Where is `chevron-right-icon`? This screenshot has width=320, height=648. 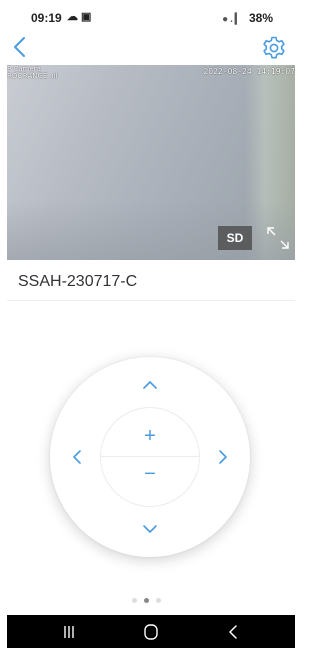 chevron-right-icon is located at coordinates (223, 457).